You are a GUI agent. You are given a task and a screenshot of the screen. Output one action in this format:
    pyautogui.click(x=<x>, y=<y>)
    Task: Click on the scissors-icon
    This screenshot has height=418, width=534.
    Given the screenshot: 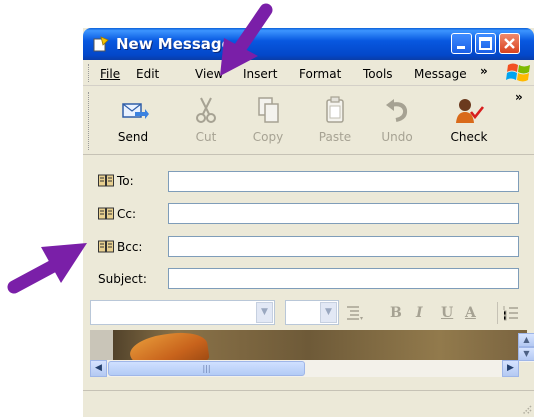 What is the action you would take?
    pyautogui.click(x=206, y=110)
    